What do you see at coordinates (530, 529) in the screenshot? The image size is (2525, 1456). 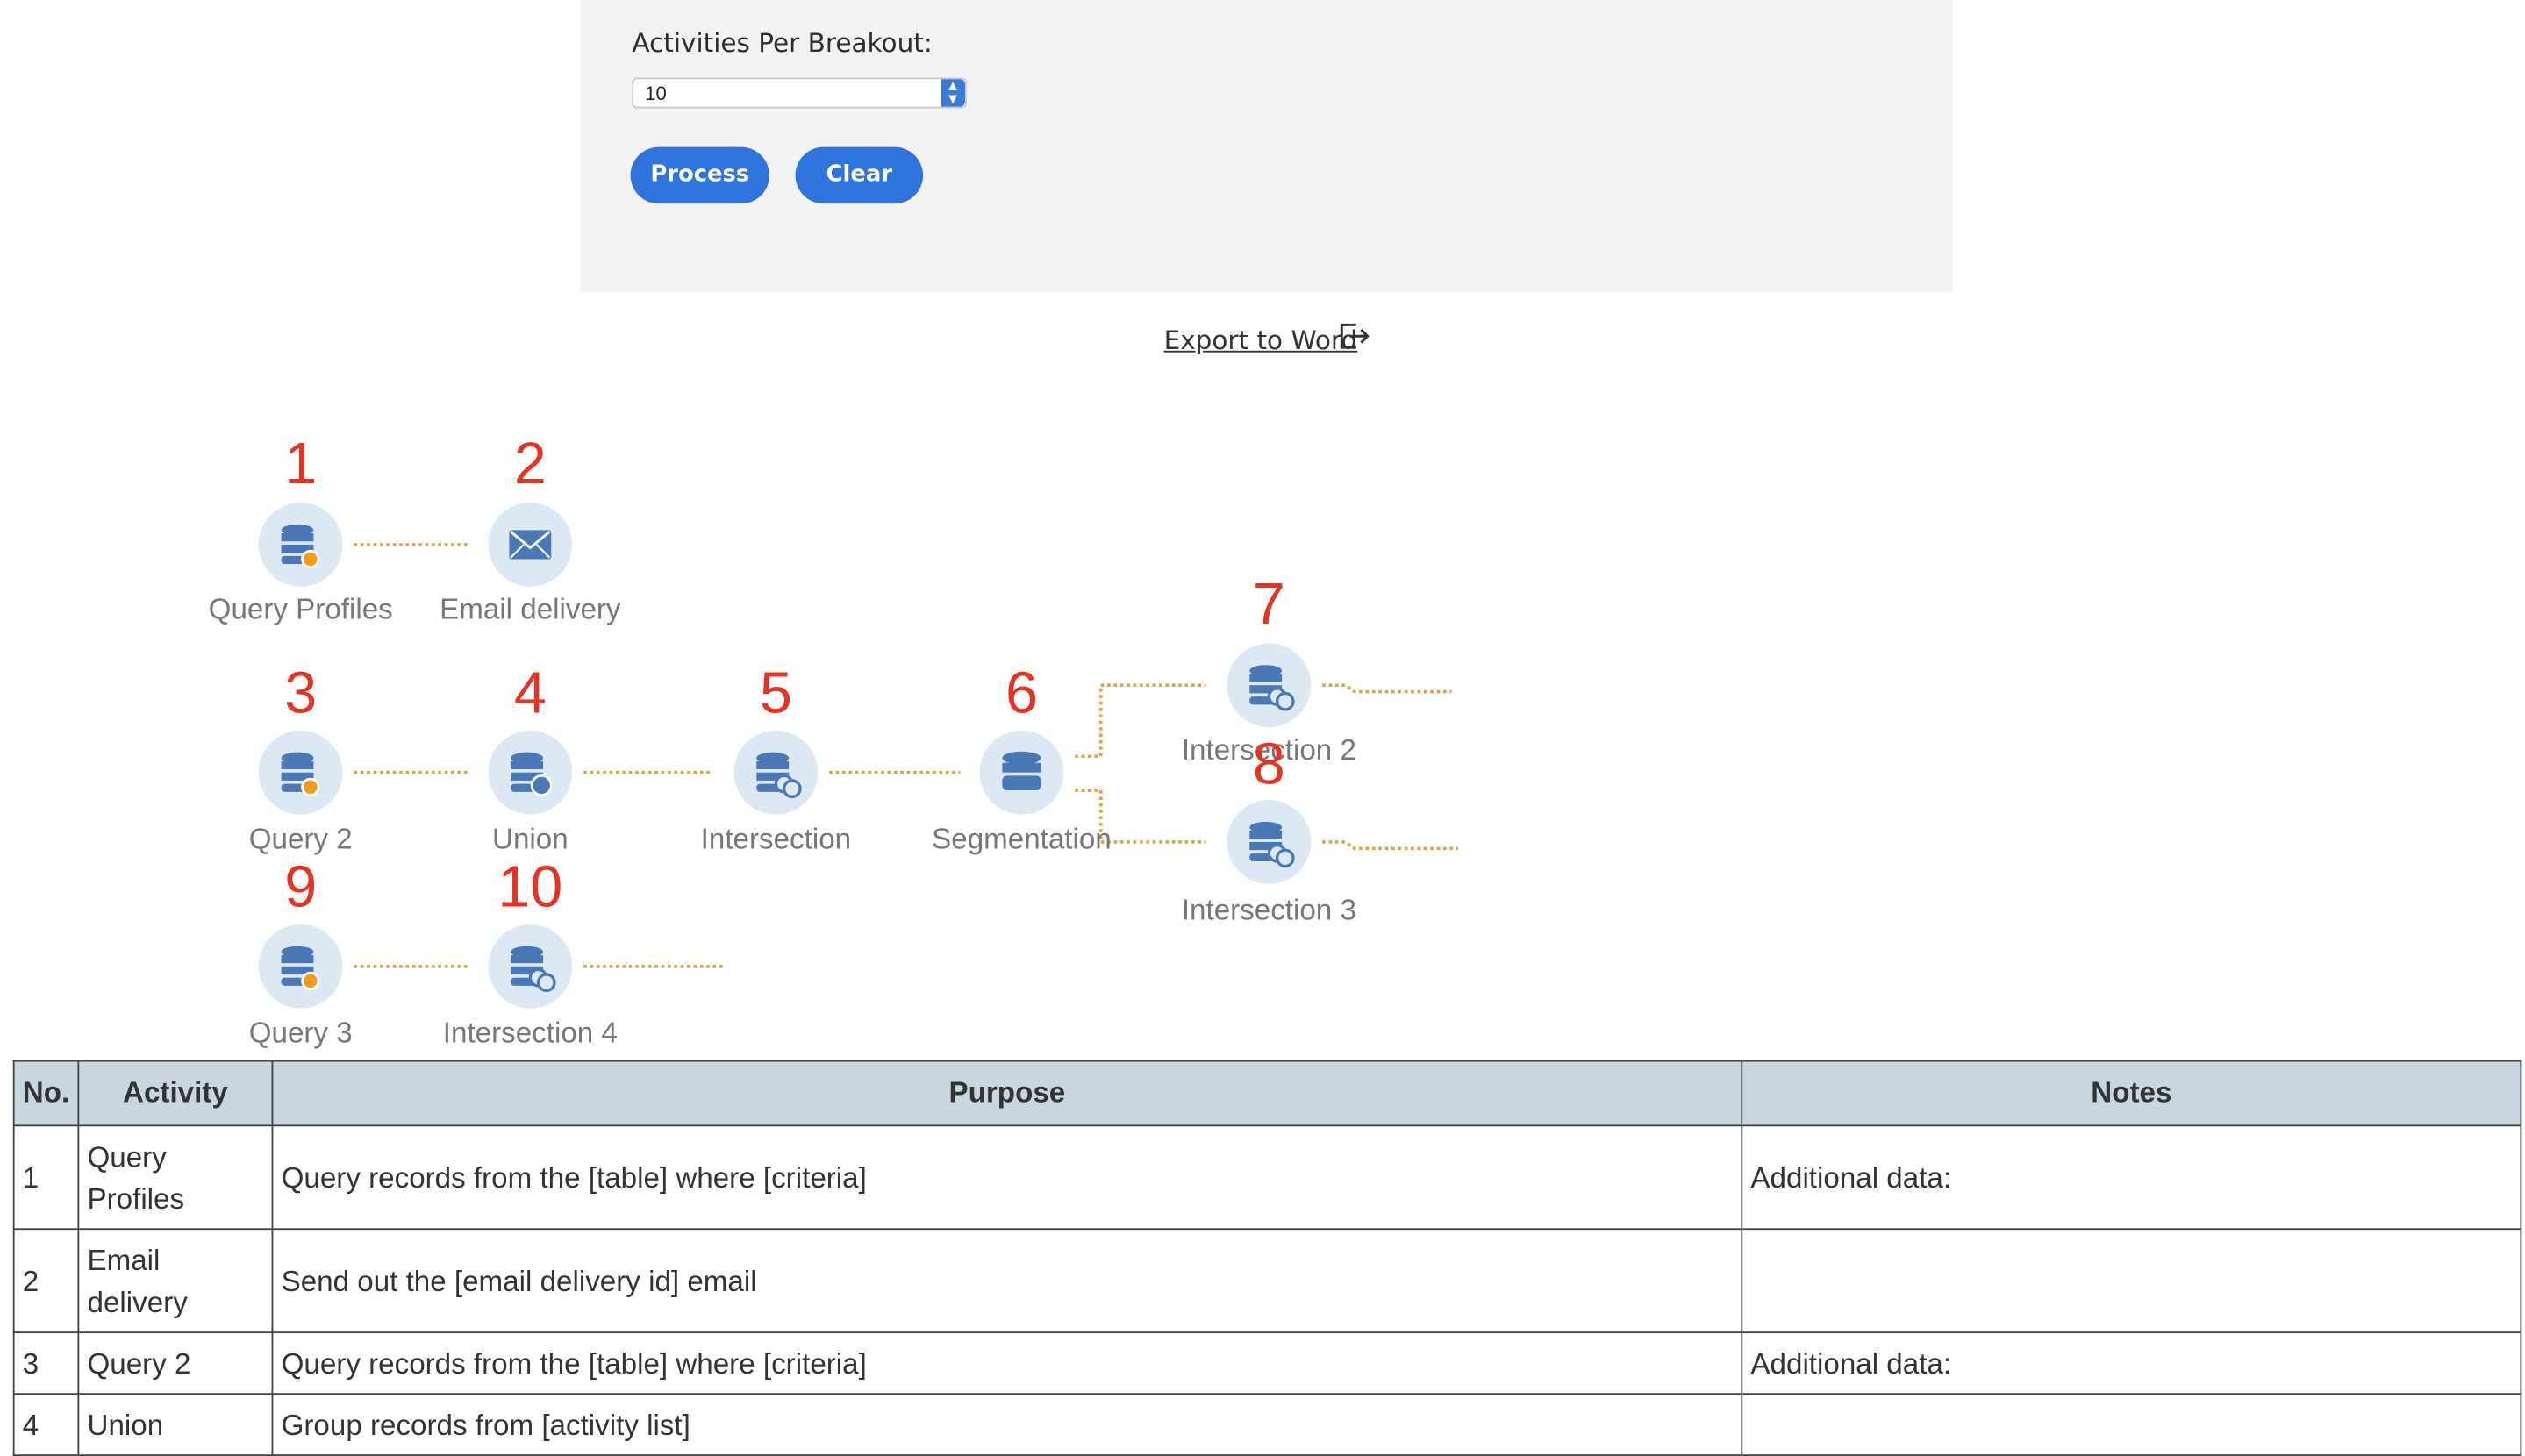 I see `workflow-node-2: 2 Email delivery` at bounding box center [530, 529].